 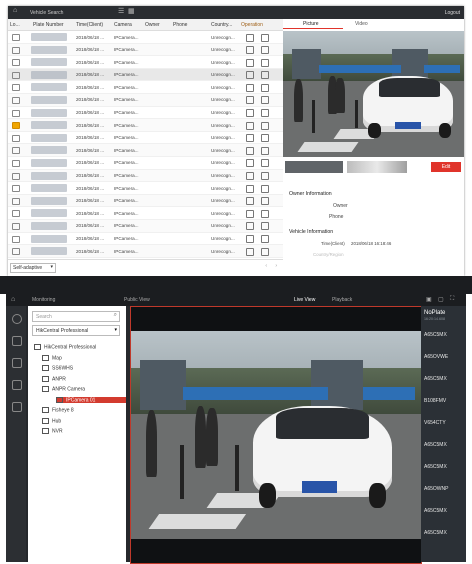 What do you see at coordinates (429, 299) in the screenshot?
I see `layout-icon: ▣` at bounding box center [429, 299].